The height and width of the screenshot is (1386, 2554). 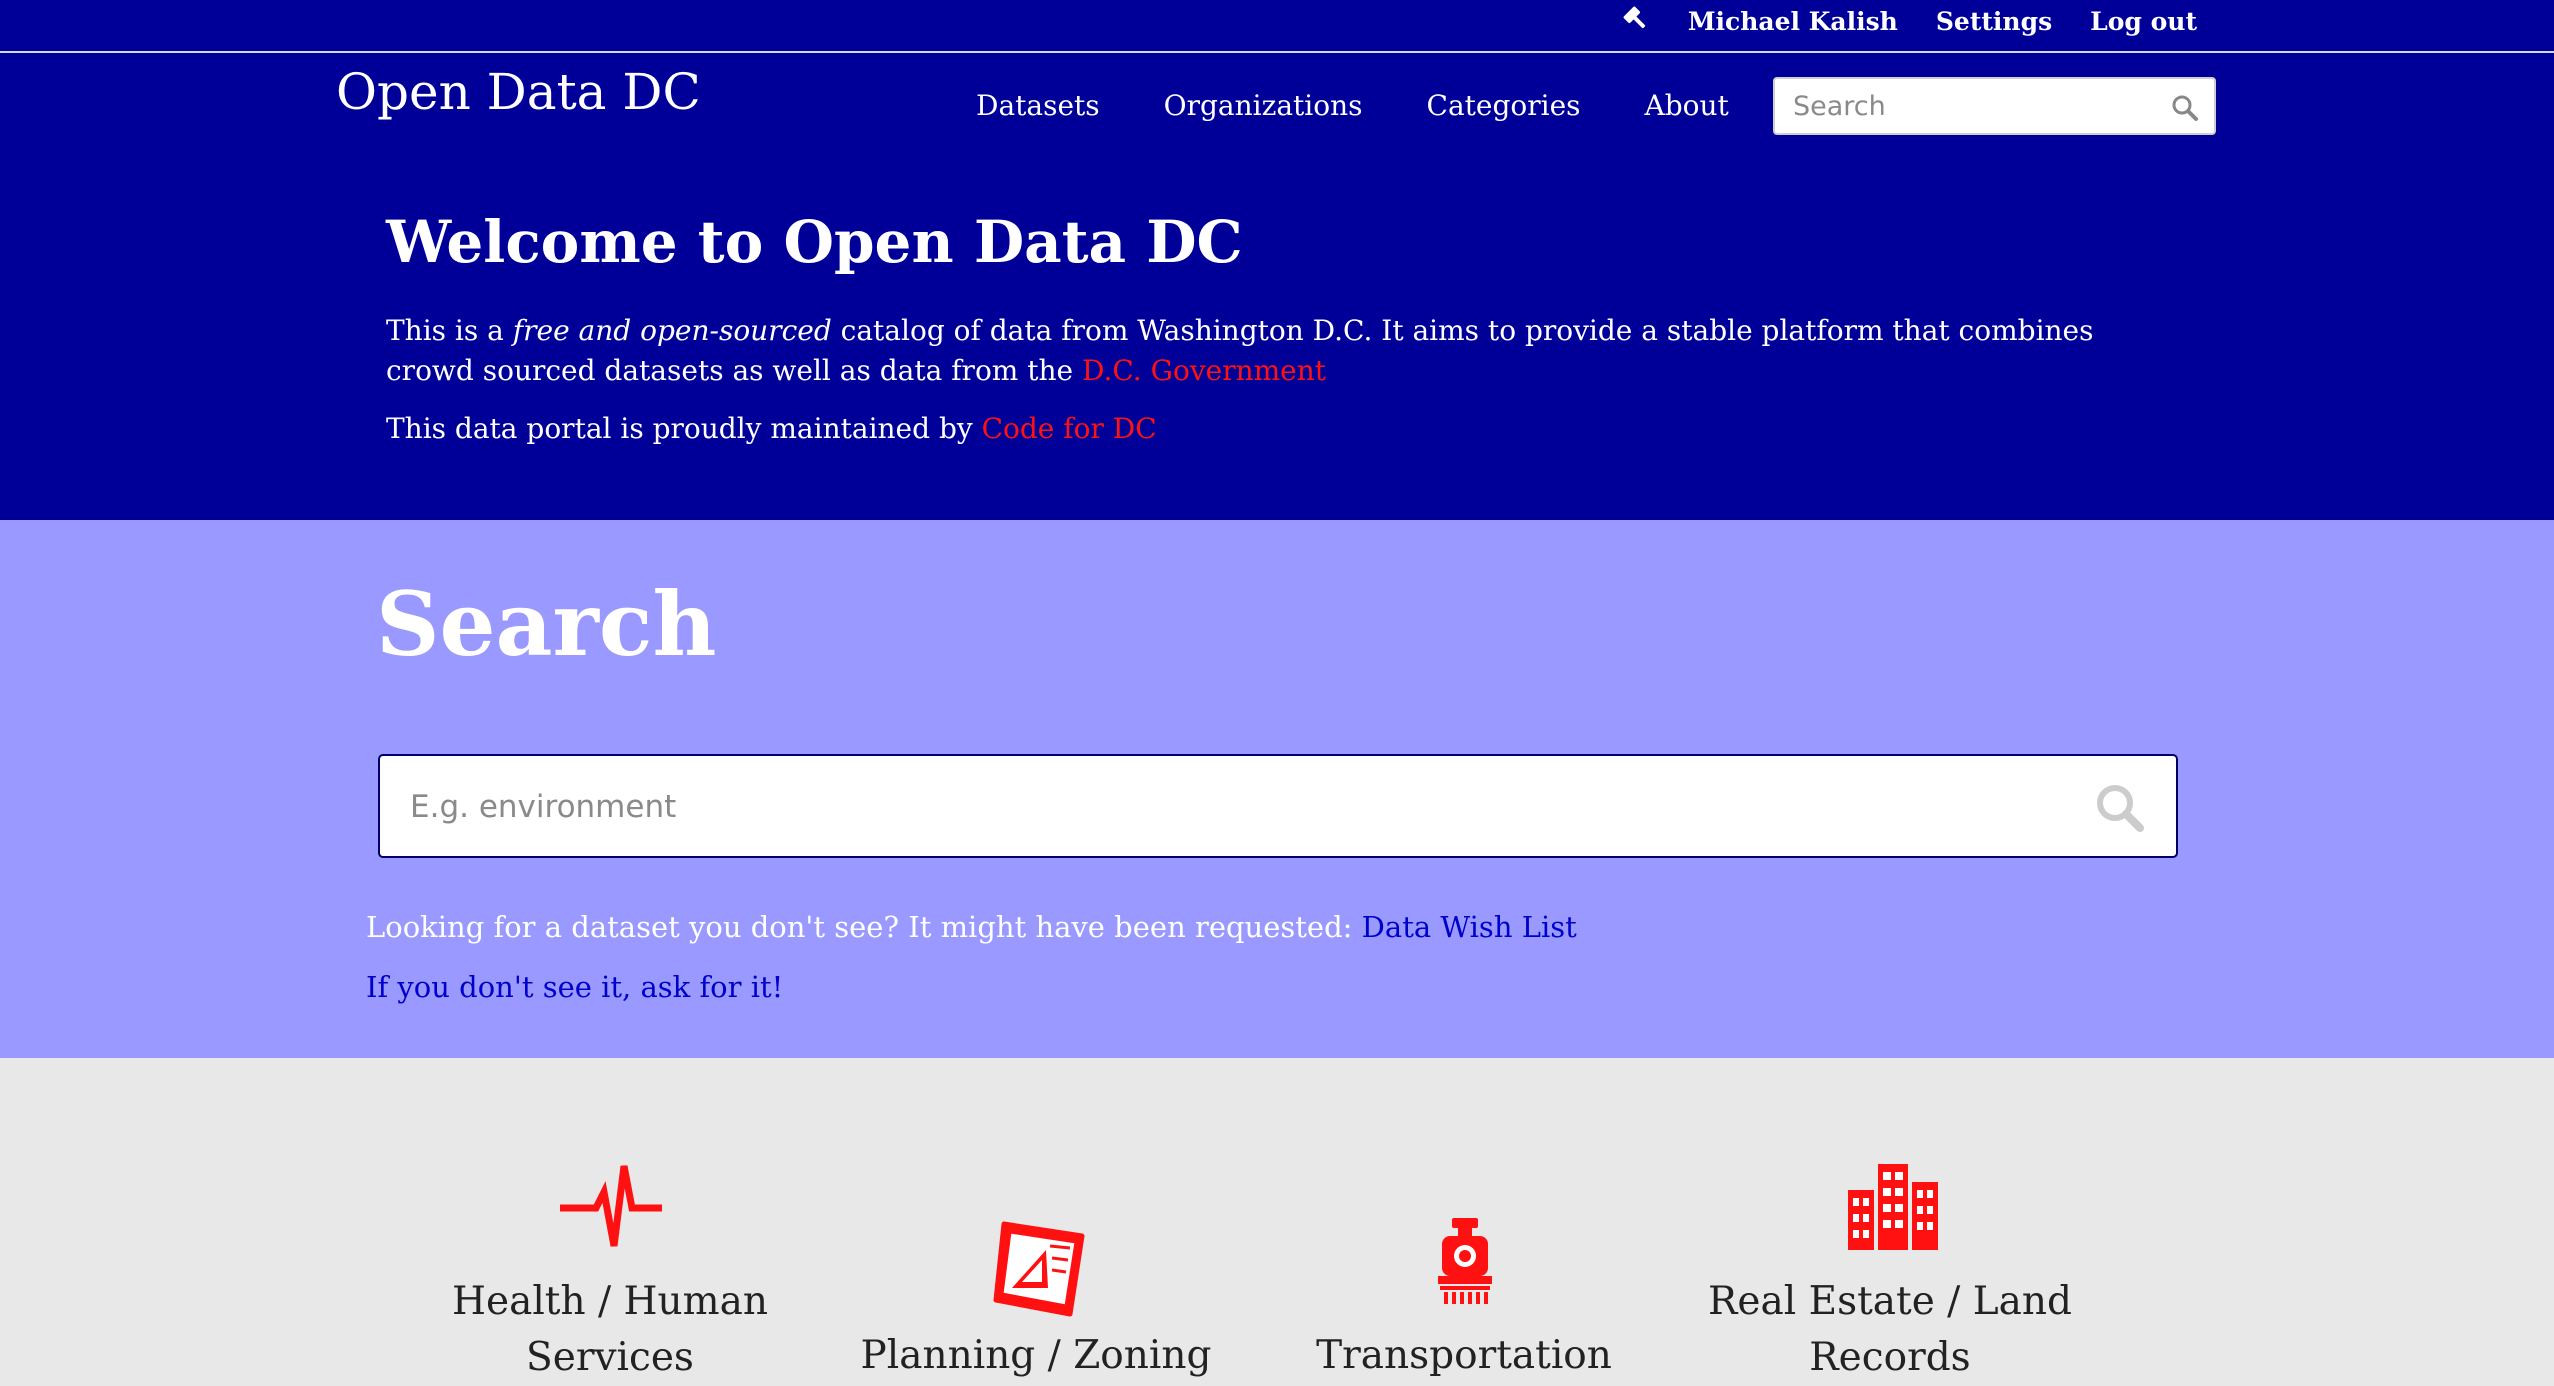 What do you see at coordinates (546, 624) in the screenshot?
I see `search-heading: Search` at bounding box center [546, 624].